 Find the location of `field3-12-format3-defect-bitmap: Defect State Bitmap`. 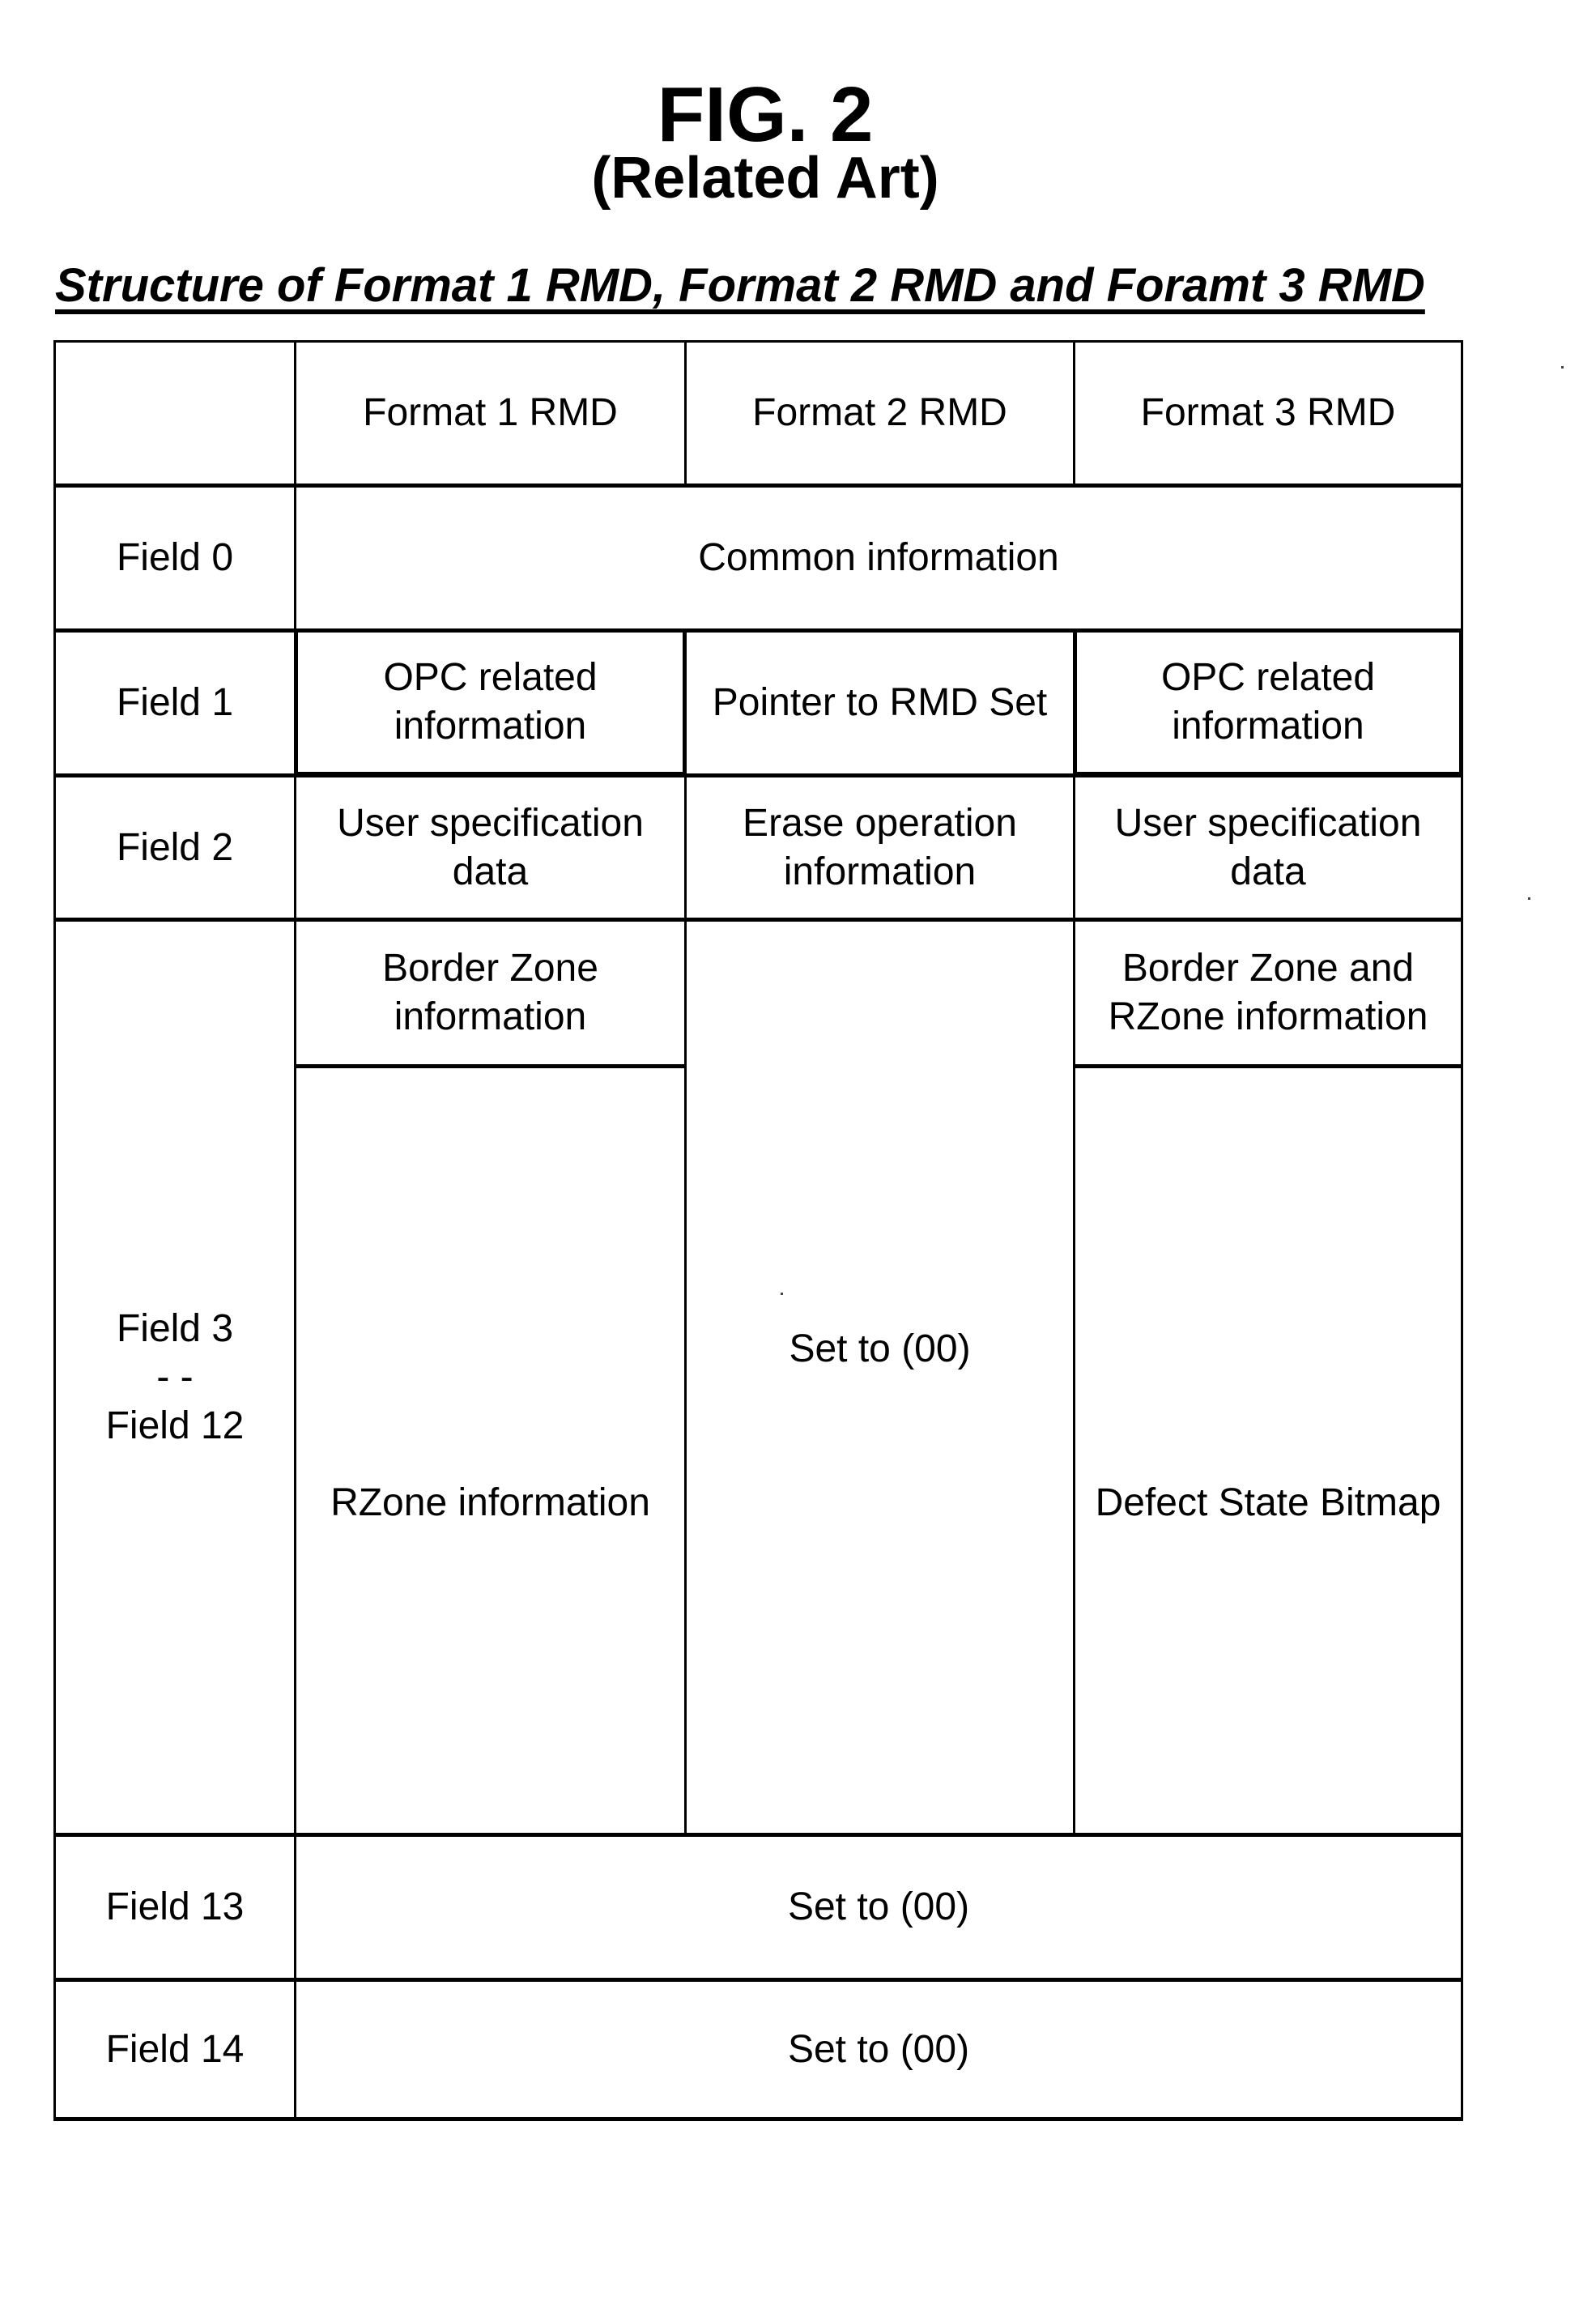

field3-12-format3-defect-bitmap: Defect State Bitmap is located at coordinates (1268, 1449).